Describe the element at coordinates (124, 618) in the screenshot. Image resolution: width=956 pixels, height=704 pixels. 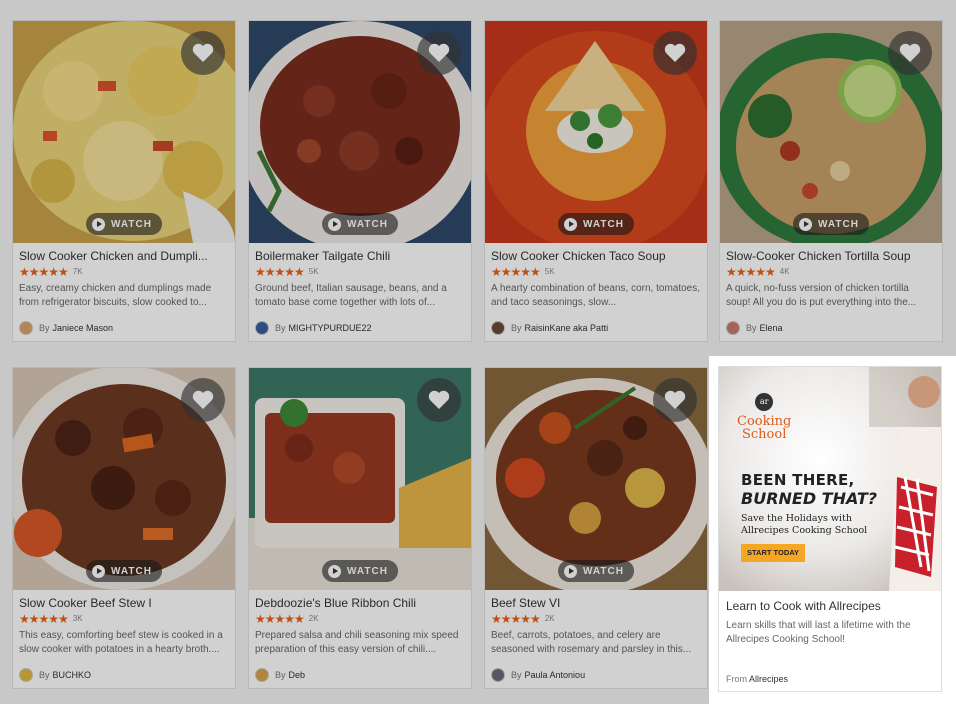
I see `rating: ★★★★★ 3K` at that location.